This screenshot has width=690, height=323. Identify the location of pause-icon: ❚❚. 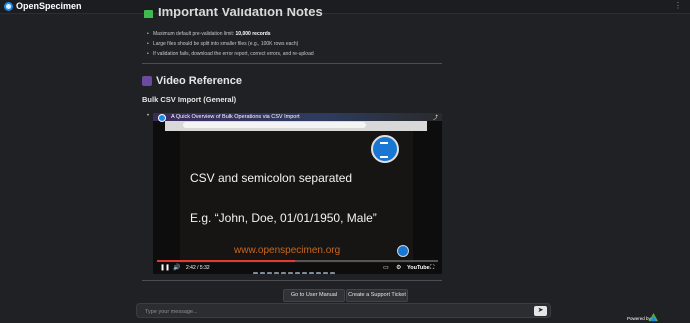
(165, 268).